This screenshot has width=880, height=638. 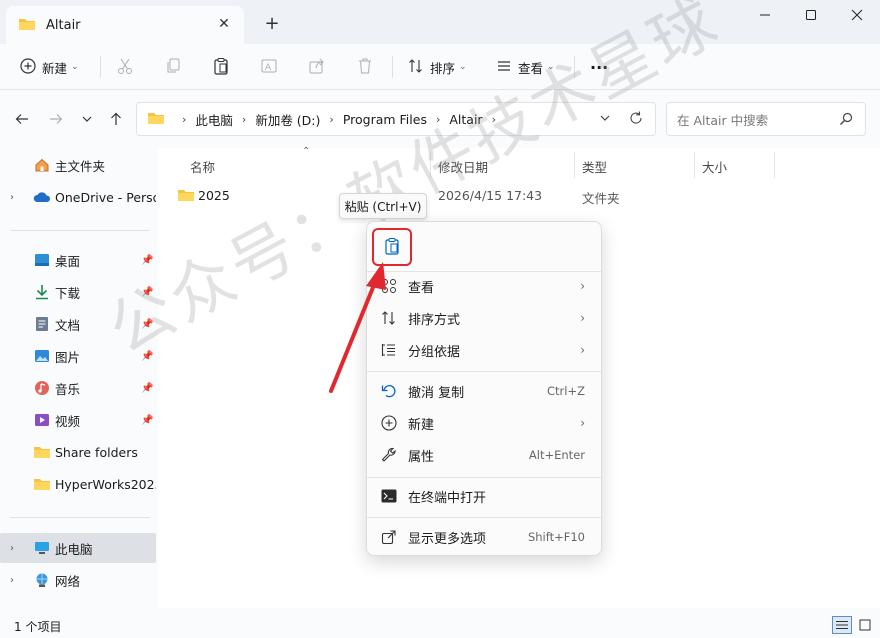 What do you see at coordinates (522, 196) in the screenshot?
I see `table-row: 2025 2026/4/15 17:43 文件夹` at bounding box center [522, 196].